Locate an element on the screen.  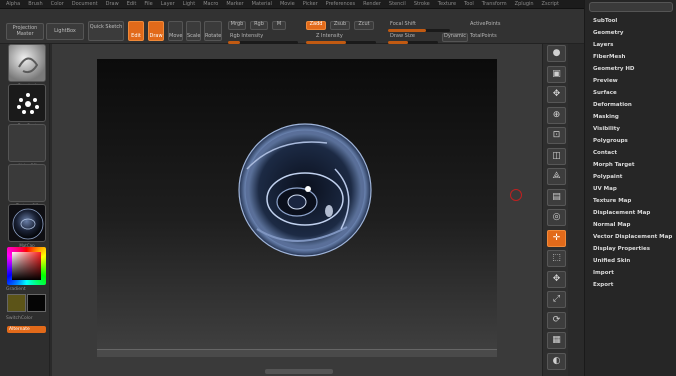
palette-deformation: Deformation is located at coordinates (612, 105).